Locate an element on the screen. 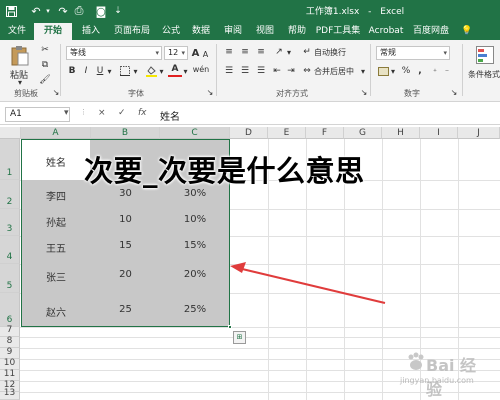  borders-icon is located at coordinates (125, 71).